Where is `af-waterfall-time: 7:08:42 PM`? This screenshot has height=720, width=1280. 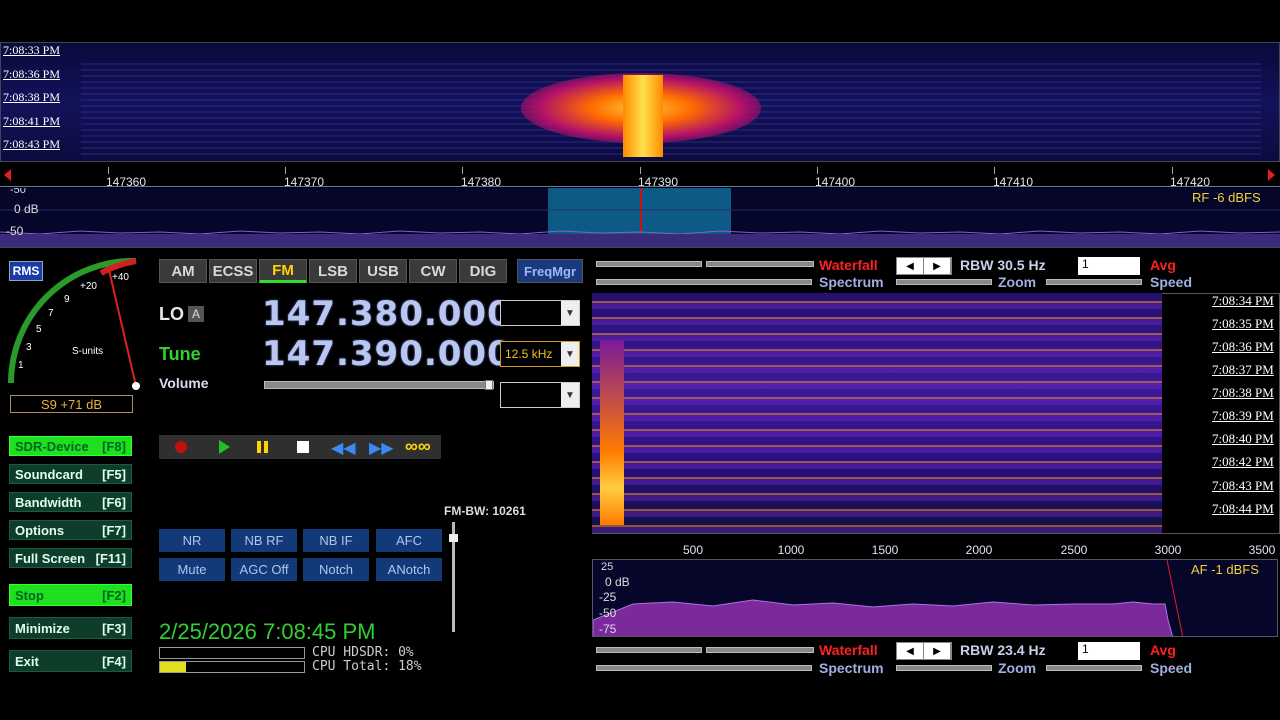
af-waterfall-time: 7:08:42 PM is located at coordinates (1243, 461).